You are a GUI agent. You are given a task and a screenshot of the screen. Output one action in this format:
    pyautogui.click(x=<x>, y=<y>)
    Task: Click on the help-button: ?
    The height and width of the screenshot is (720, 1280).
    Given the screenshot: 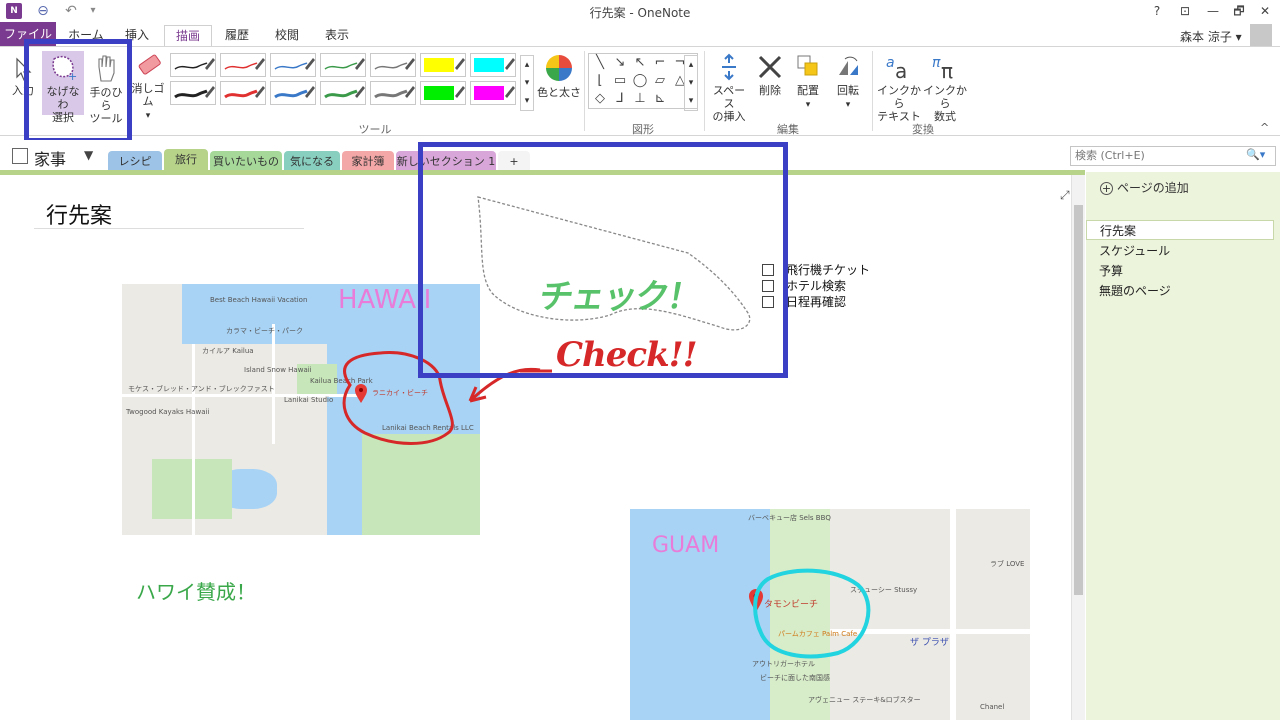 What is the action you would take?
    pyautogui.click(x=1157, y=11)
    